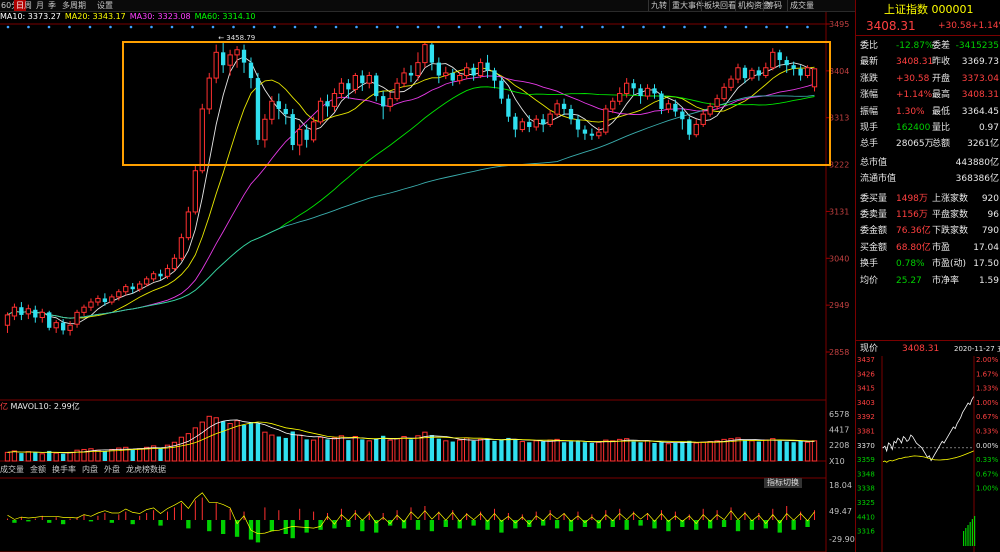 The height and width of the screenshot is (552, 1000). Describe the element at coordinates (987, 432) in the screenshot. I see `intraday-right-tick: 0.33%` at that location.